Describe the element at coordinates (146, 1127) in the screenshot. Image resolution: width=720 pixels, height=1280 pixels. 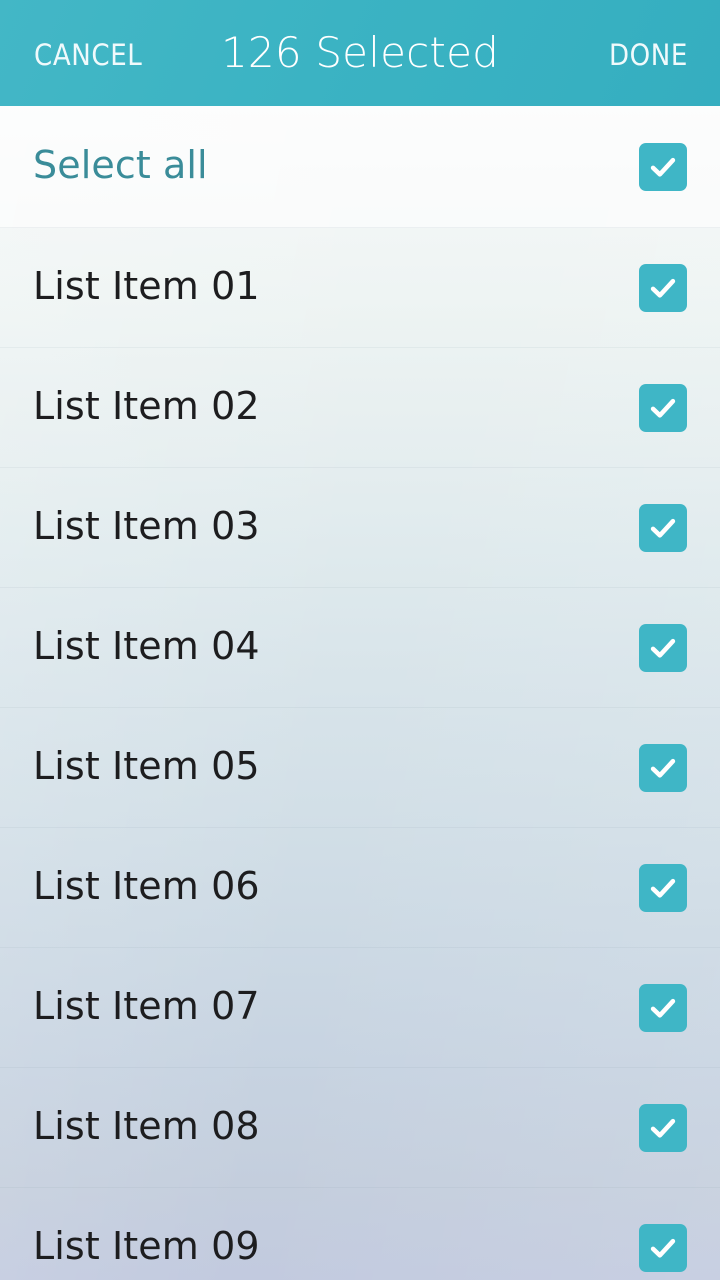
I see `list-item-label: List Item 08` at that location.